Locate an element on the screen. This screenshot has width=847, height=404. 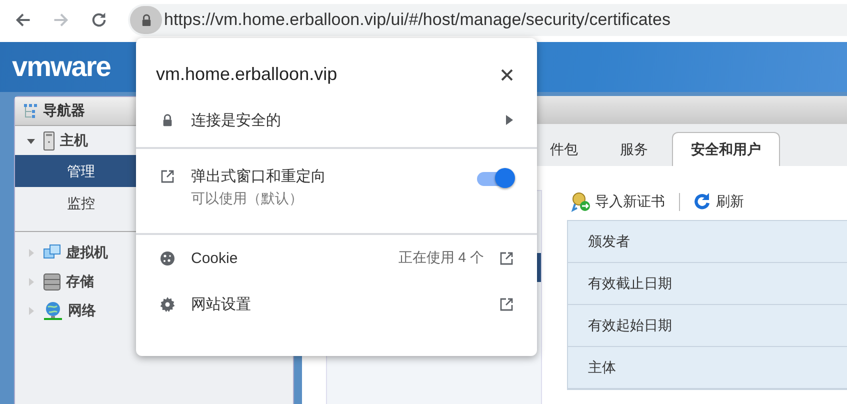
cookie-count: 正在使用 4 个 is located at coordinates (441, 258).